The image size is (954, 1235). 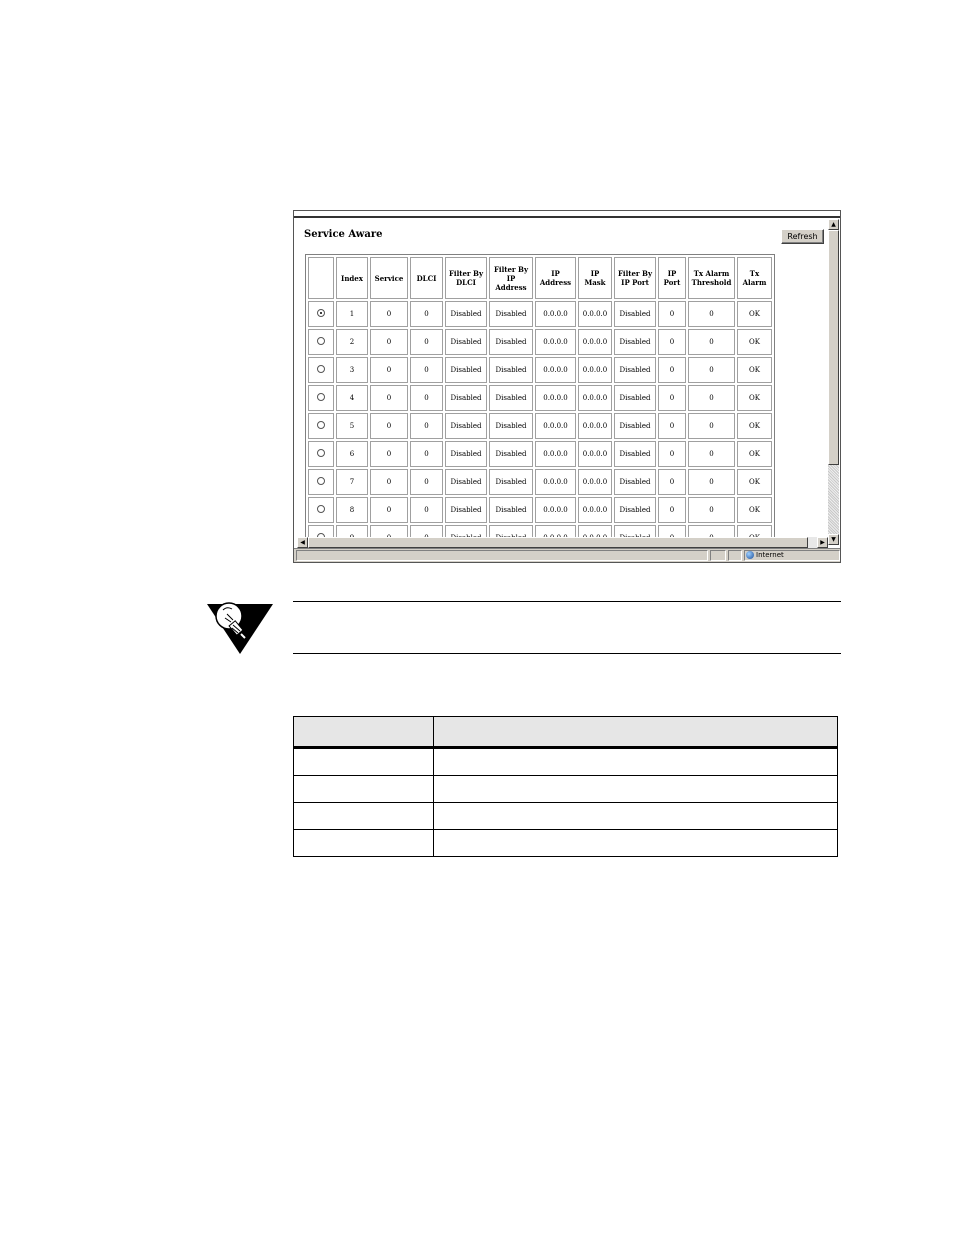 What do you see at coordinates (833, 347) in the screenshot?
I see `vertical-scroll-thumb` at bounding box center [833, 347].